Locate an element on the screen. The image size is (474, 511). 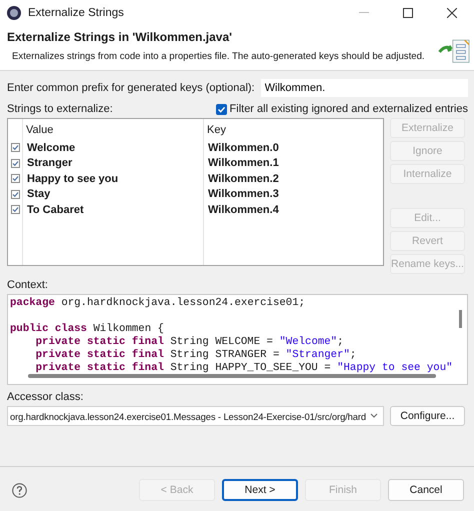
table-cell-text: Wilkommen.2 is located at coordinates (243, 179).